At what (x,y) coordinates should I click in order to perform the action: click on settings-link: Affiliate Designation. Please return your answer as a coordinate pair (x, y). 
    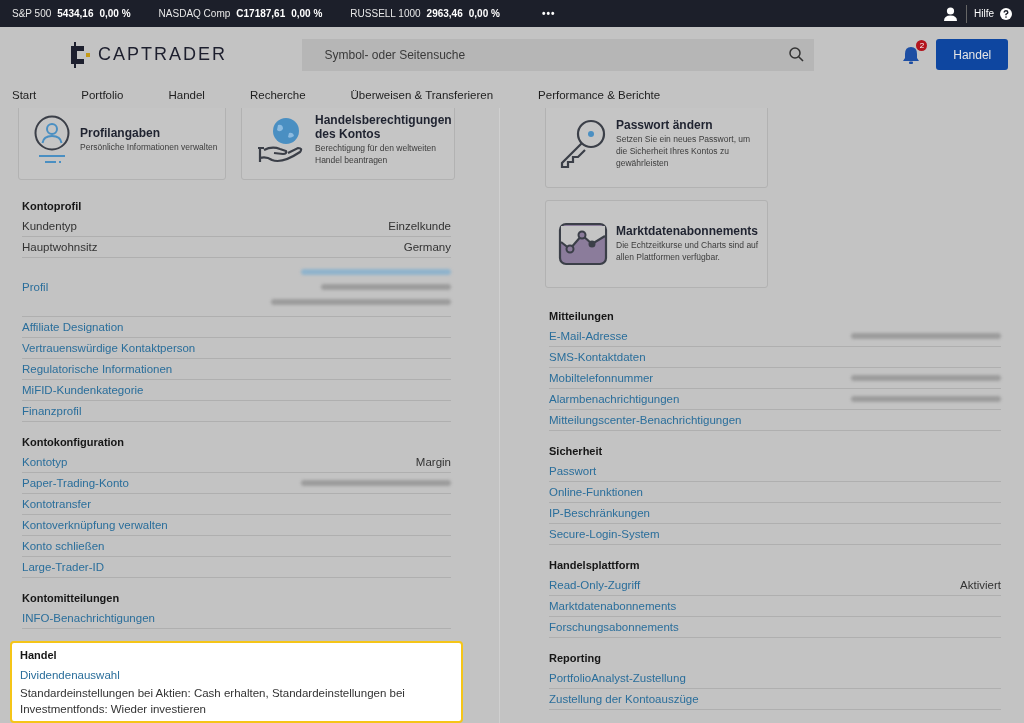
    Looking at the image, I should click on (73, 327).